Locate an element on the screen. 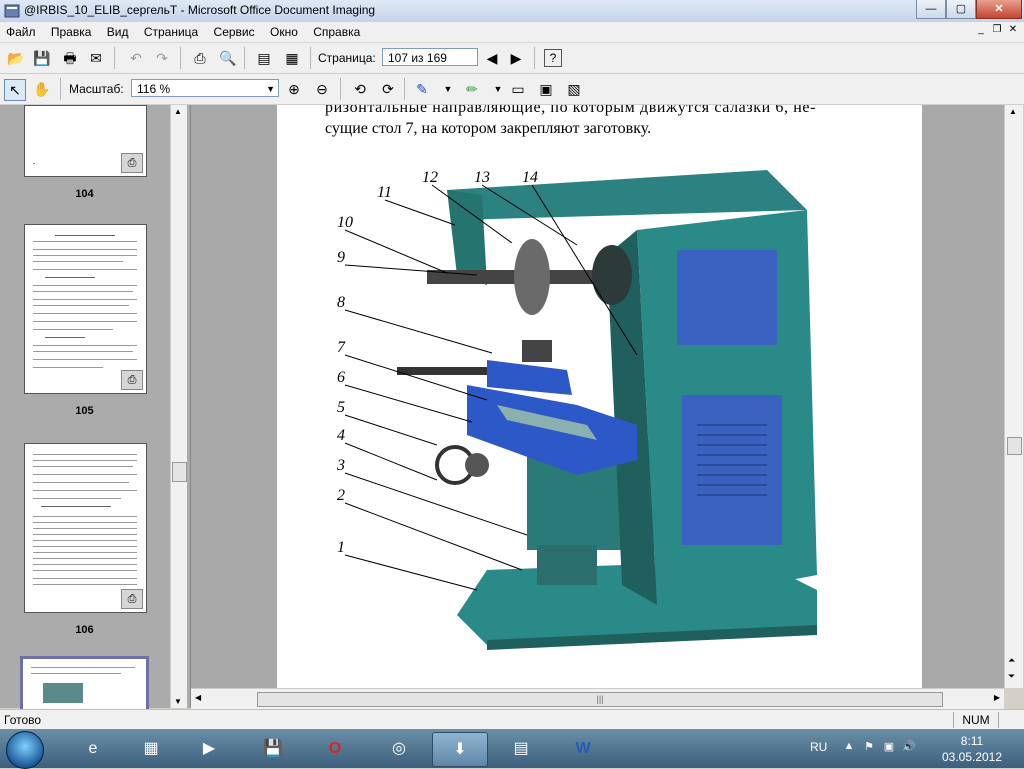 The height and width of the screenshot is (769, 1024). thumbnail-label: 104 is located at coordinates (84, 194).